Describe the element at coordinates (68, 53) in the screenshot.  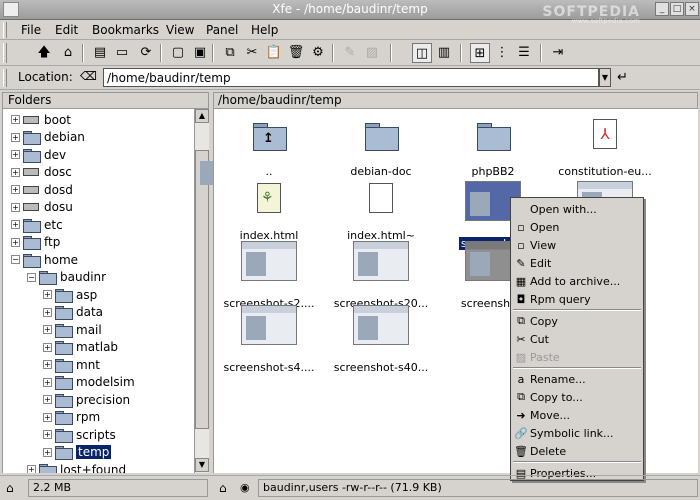
I see `home-icon: ⌂` at that location.